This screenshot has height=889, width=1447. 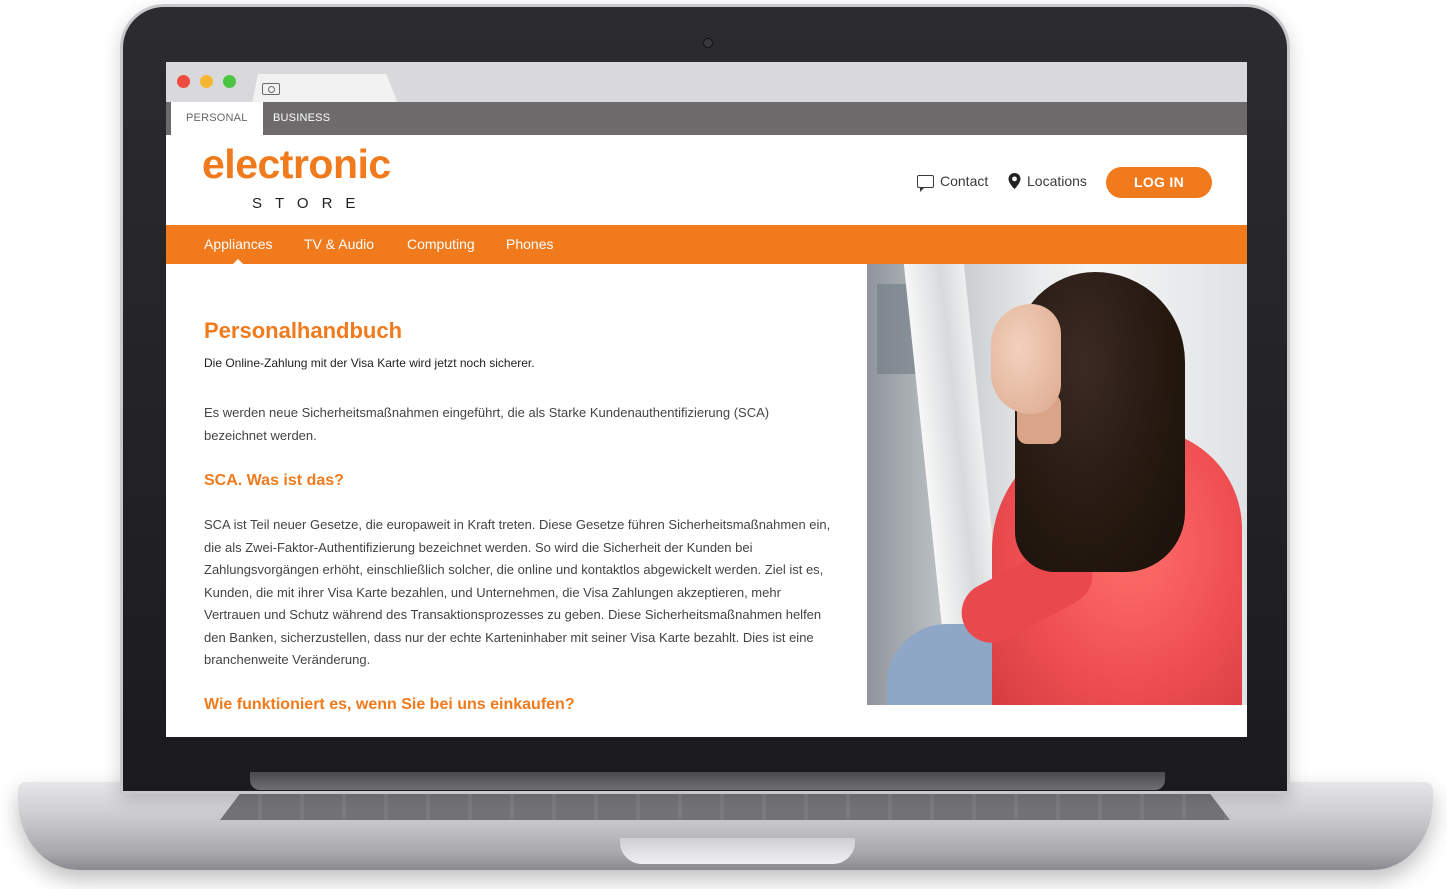 What do you see at coordinates (737, 851) in the screenshot?
I see `laptop-notch` at bounding box center [737, 851].